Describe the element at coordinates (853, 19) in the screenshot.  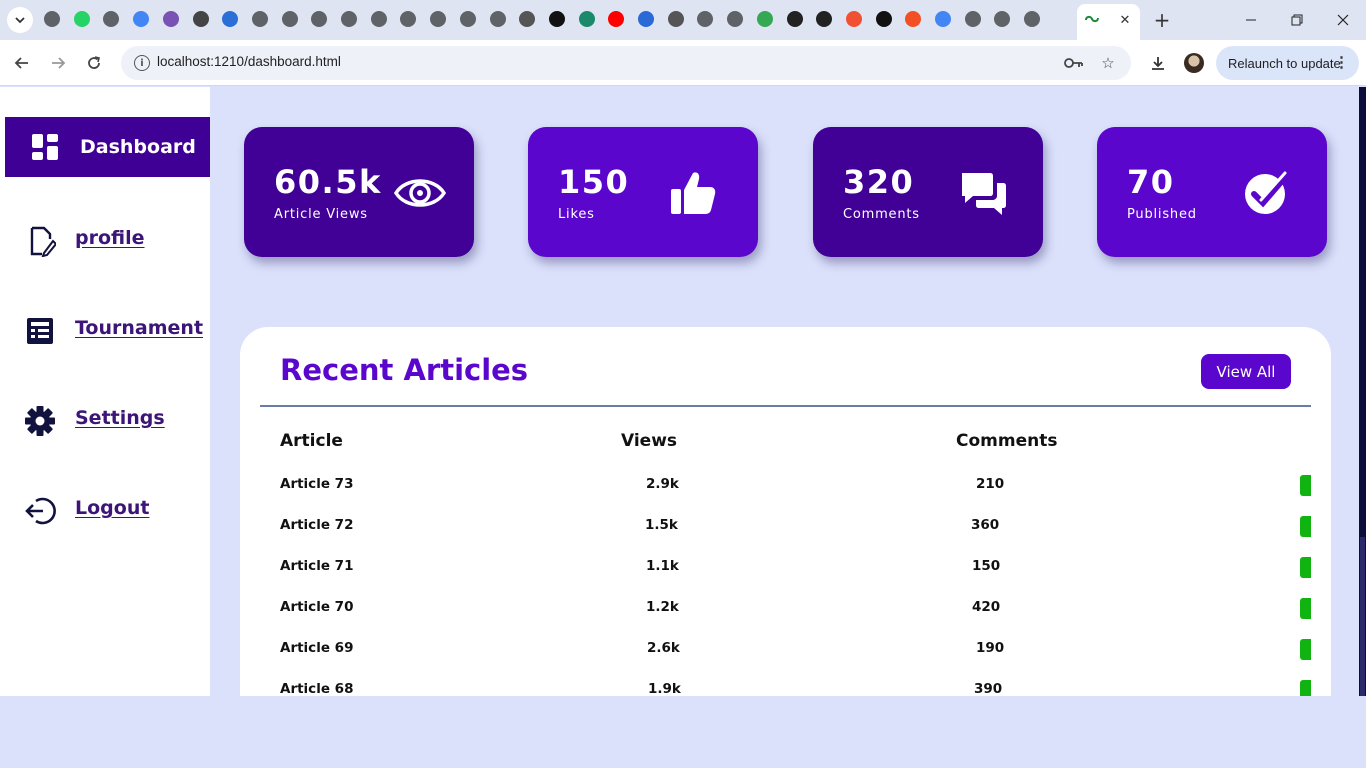
I see `git-tab-icon` at that location.